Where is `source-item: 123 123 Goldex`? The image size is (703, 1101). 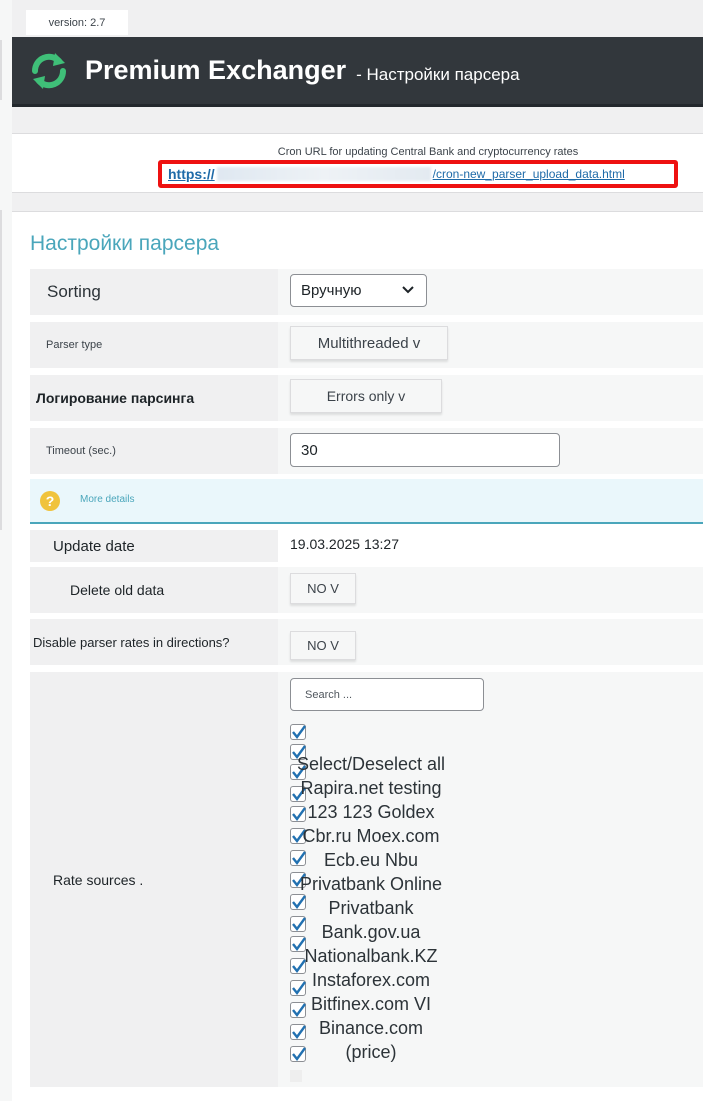
source-item: 123 123 Goldex is located at coordinates (371, 812).